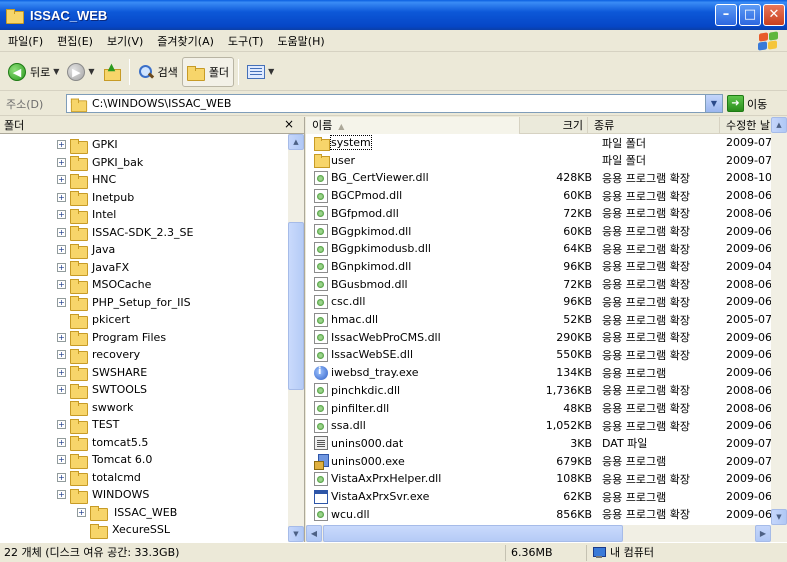 This screenshot has width=787, height=562. Describe the element at coordinates (128, 512) in the screenshot. I see `tree-item: + ISSAC_WEB` at that location.